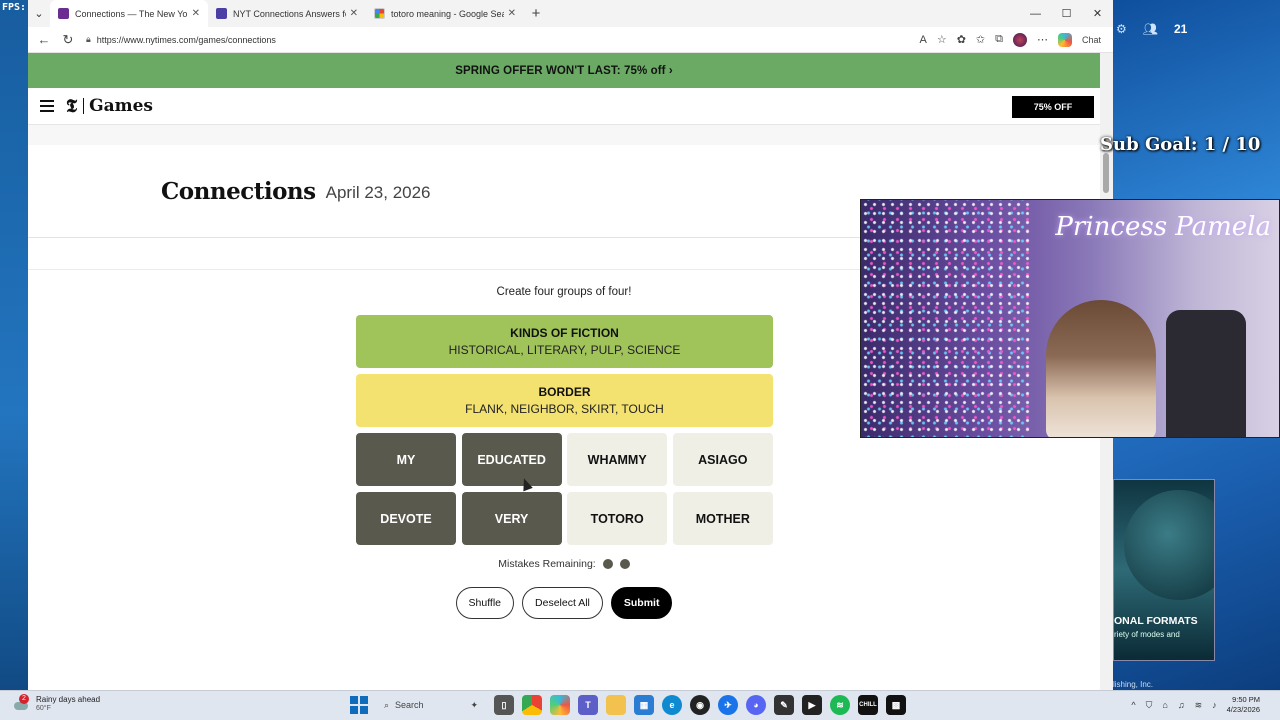 This screenshot has height=720, width=1280. What do you see at coordinates (63, 13) in the screenshot?
I see `nyt-favicon-icon` at bounding box center [63, 13].